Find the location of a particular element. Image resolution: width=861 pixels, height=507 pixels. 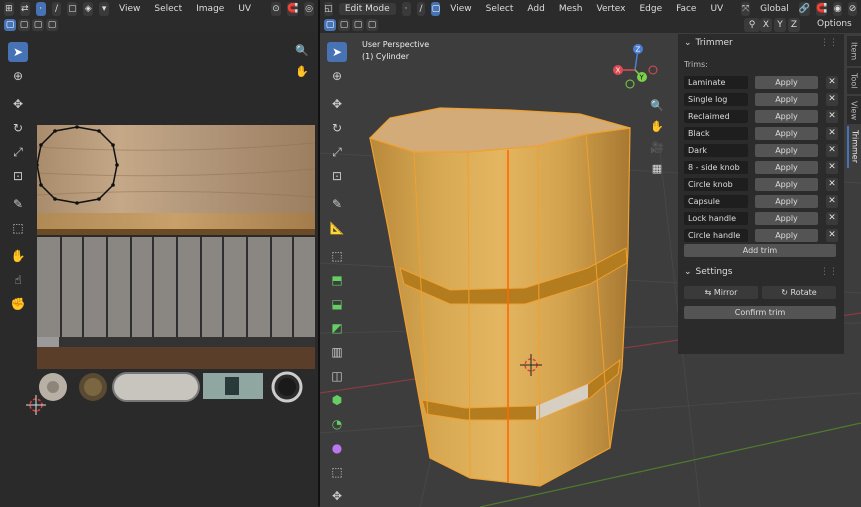

trim-name-field: Black is located at coordinates (716, 133).